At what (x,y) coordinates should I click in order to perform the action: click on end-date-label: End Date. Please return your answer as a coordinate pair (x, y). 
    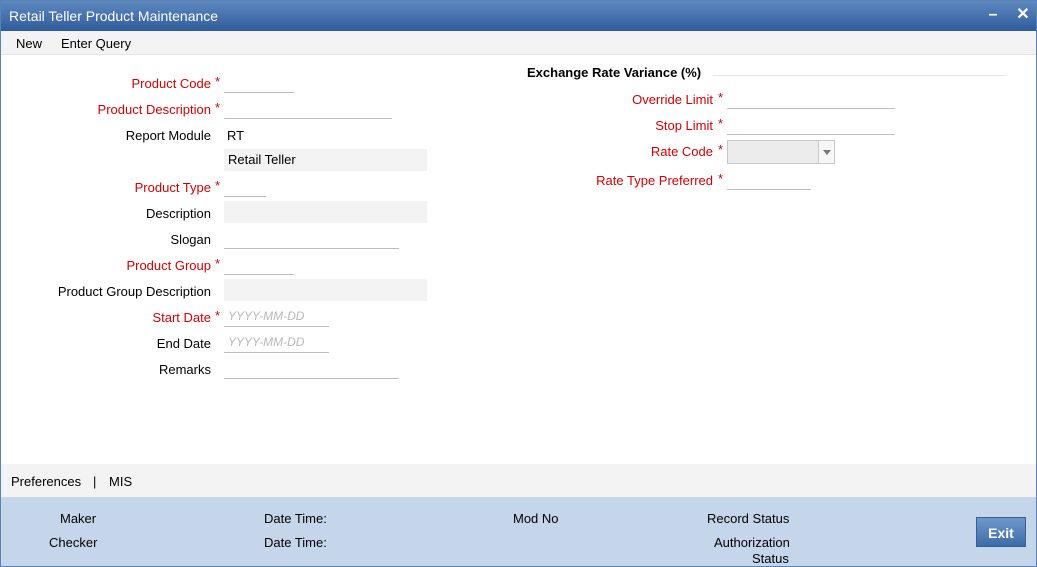
    Looking at the image, I should click on (183, 343).